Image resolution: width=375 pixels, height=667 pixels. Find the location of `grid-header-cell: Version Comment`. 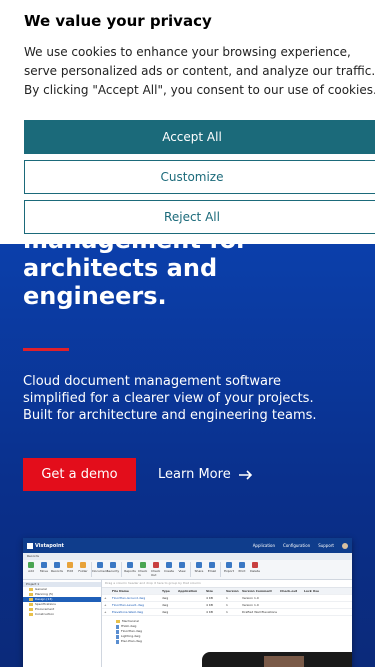

grid-header-cell: Version Comment is located at coordinates (257, 591).